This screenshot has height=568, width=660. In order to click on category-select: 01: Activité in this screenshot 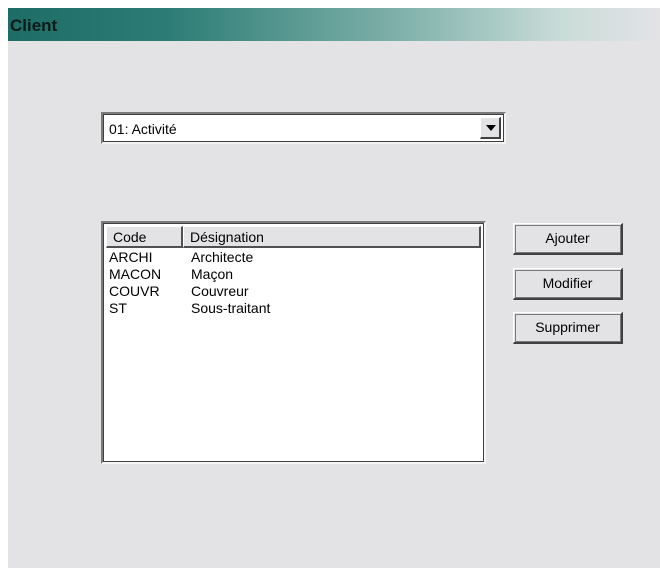, I will do `click(303, 128)`.